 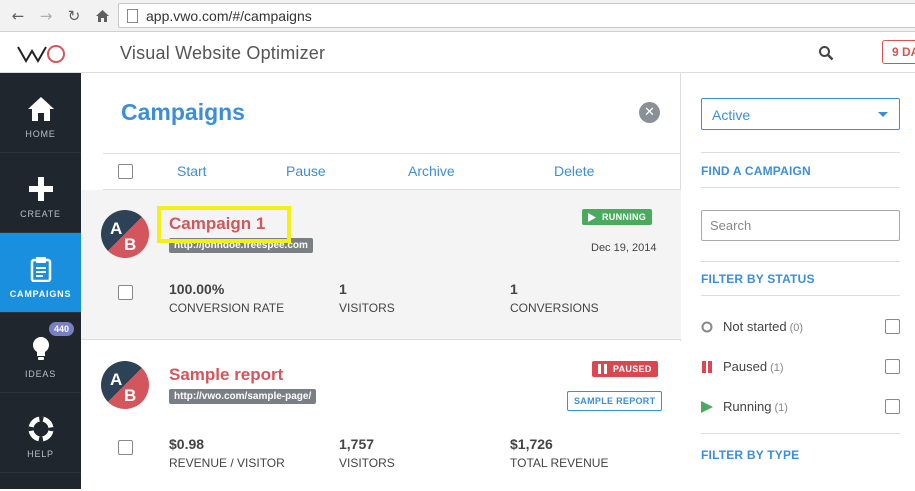 What do you see at coordinates (392, 171) in the screenshot?
I see `bulk-actions-toolbar: Start Pause Archive Delete` at bounding box center [392, 171].